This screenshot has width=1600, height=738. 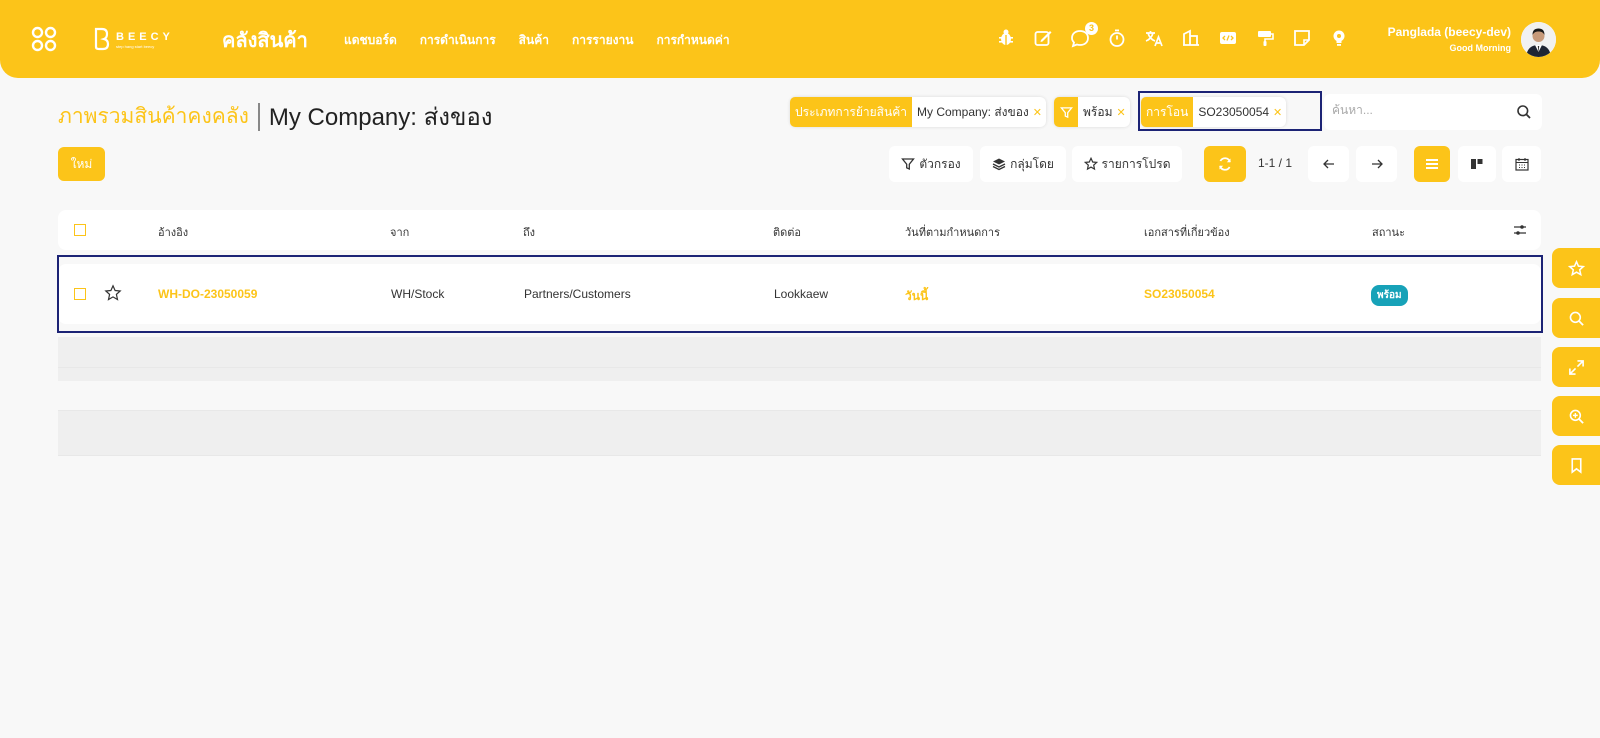 What do you see at coordinates (258, 116) in the screenshot?
I see `breadcrumb-separator` at bounding box center [258, 116].